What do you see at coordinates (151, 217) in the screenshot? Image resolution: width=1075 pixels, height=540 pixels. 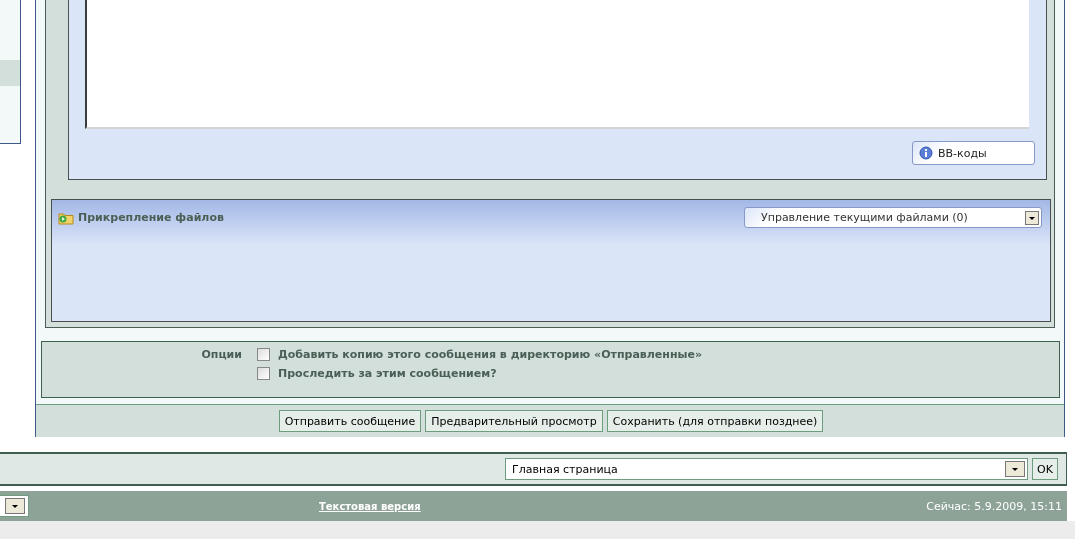 I see `attachments-title: Прикрепление файлов` at bounding box center [151, 217].